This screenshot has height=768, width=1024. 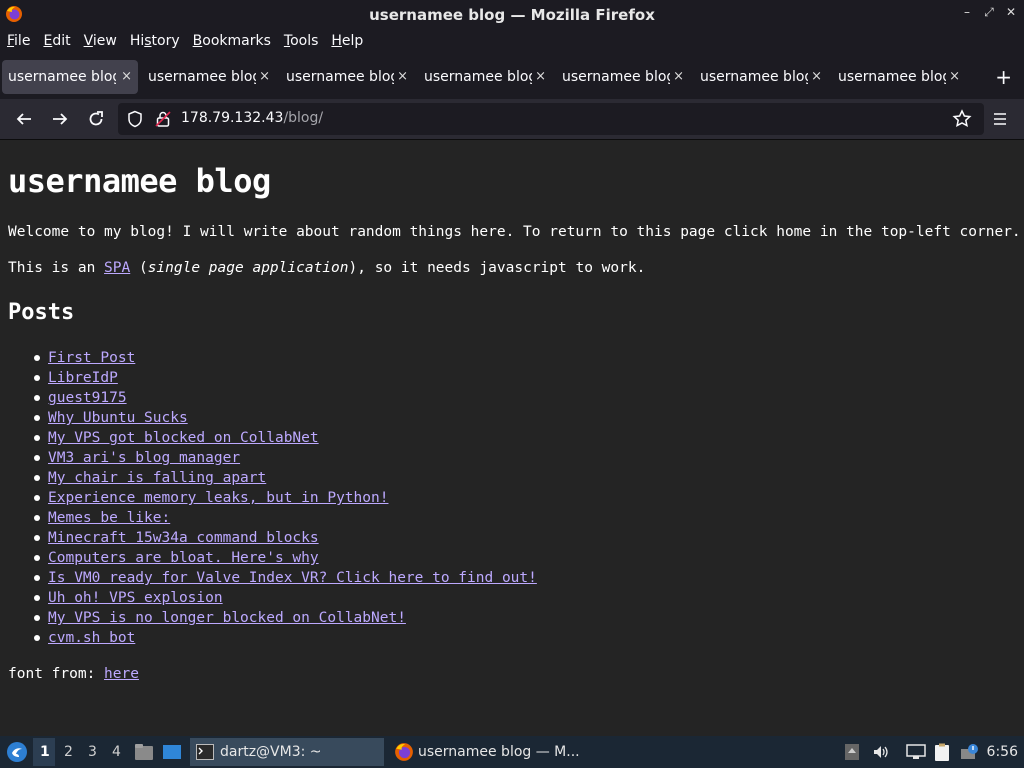 What do you see at coordinates (183, 438) in the screenshot?
I see `post-link: My VPS got blocked on CollabNet` at bounding box center [183, 438].